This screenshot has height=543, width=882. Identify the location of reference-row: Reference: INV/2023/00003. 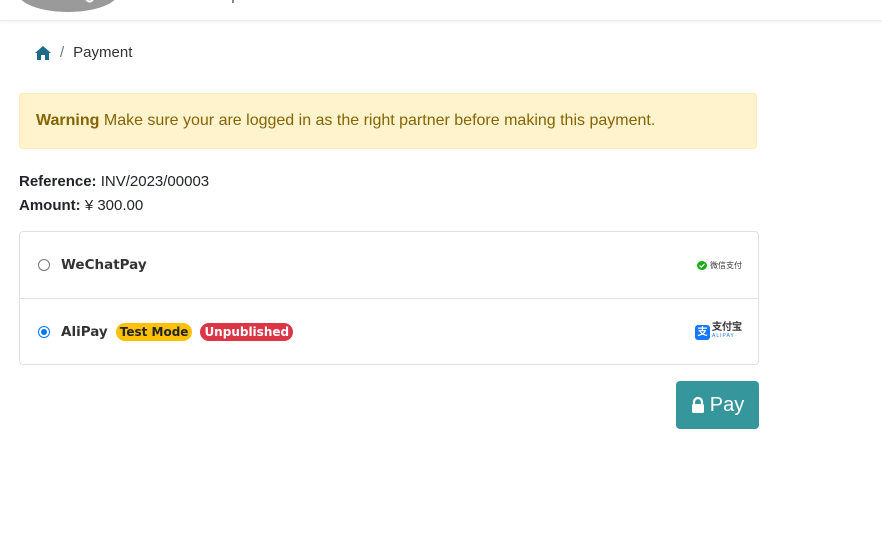
(114, 182).